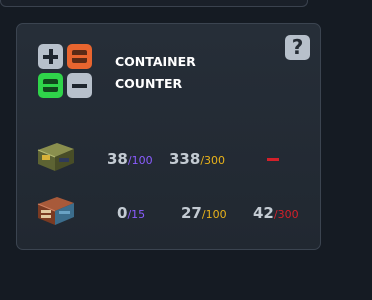 Image resolution: width=372 pixels, height=300 pixels. What do you see at coordinates (155, 73) in the screenshot?
I see `widget-title: CONTAINER COUNTER` at bounding box center [155, 73].